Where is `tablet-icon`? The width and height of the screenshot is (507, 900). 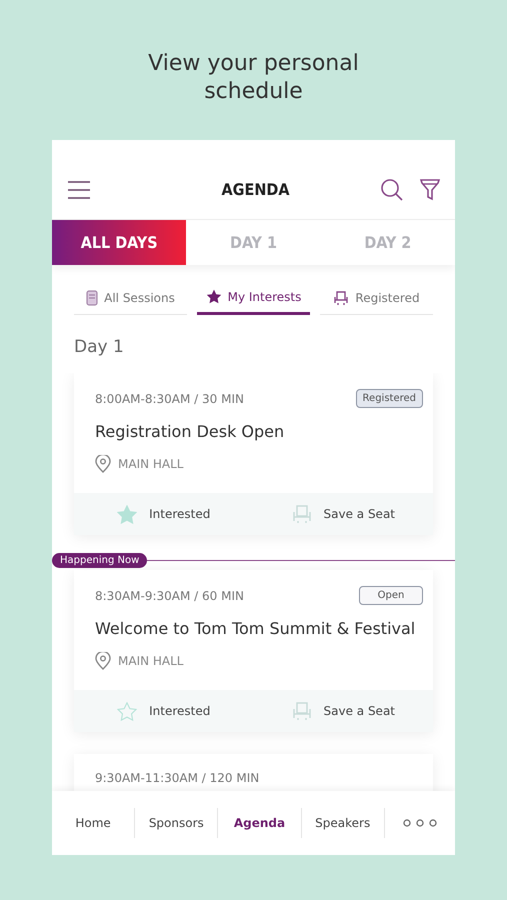
tablet-icon is located at coordinates (92, 298).